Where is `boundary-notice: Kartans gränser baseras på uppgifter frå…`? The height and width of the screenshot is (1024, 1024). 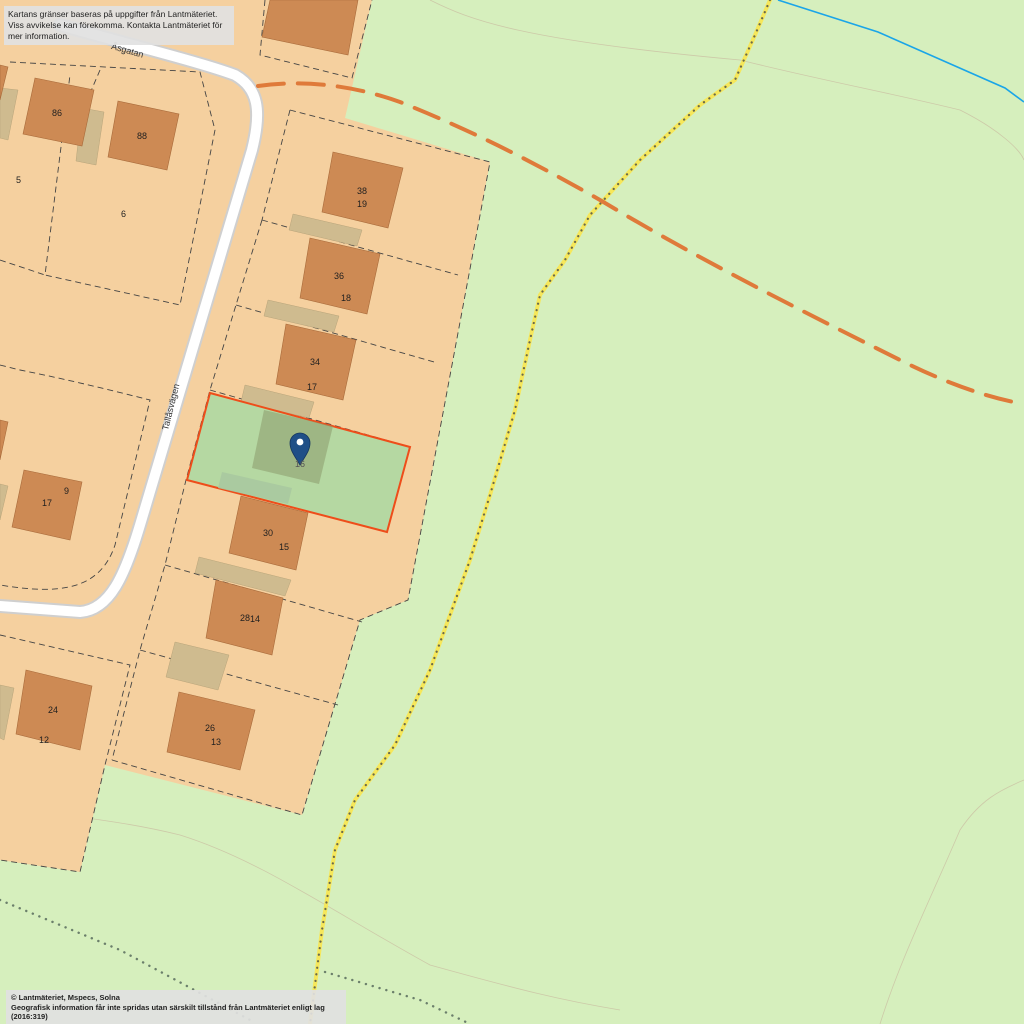
boundary-notice: Kartans gränser baseras på uppgifter frå… is located at coordinates (119, 25).